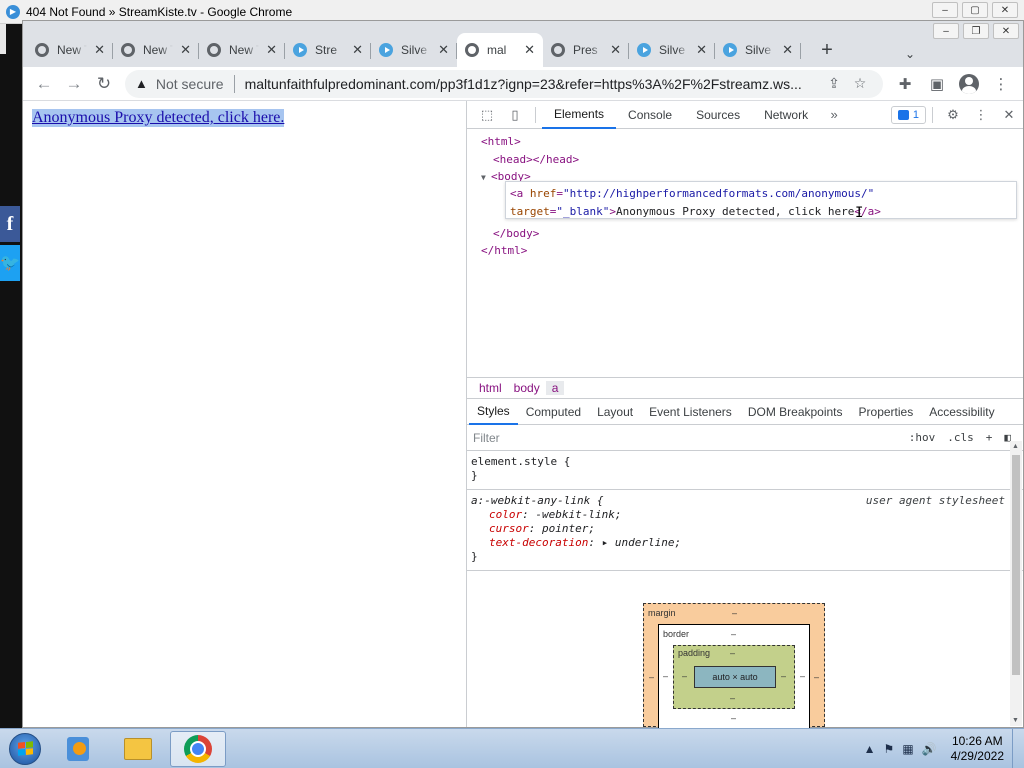  What do you see at coordinates (579, 115) in the screenshot?
I see `tab-elements: Elements` at bounding box center [579, 115].